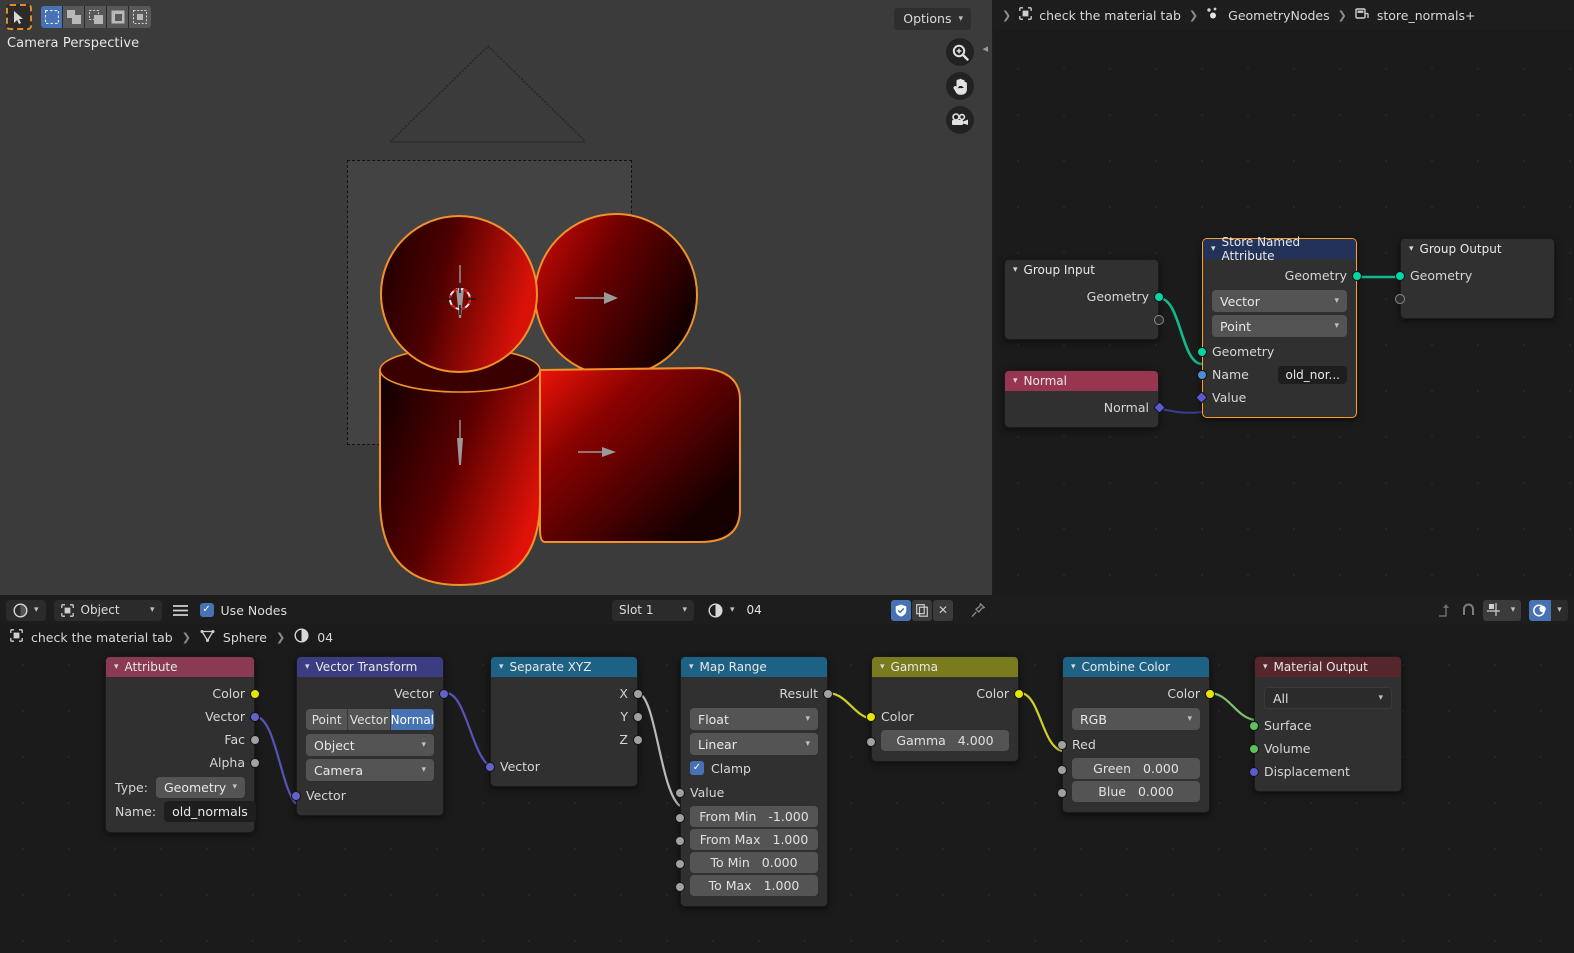 The height and width of the screenshot is (953, 1574). Describe the element at coordinates (255, 716) in the screenshot. I see `output-socket-vector` at that location.